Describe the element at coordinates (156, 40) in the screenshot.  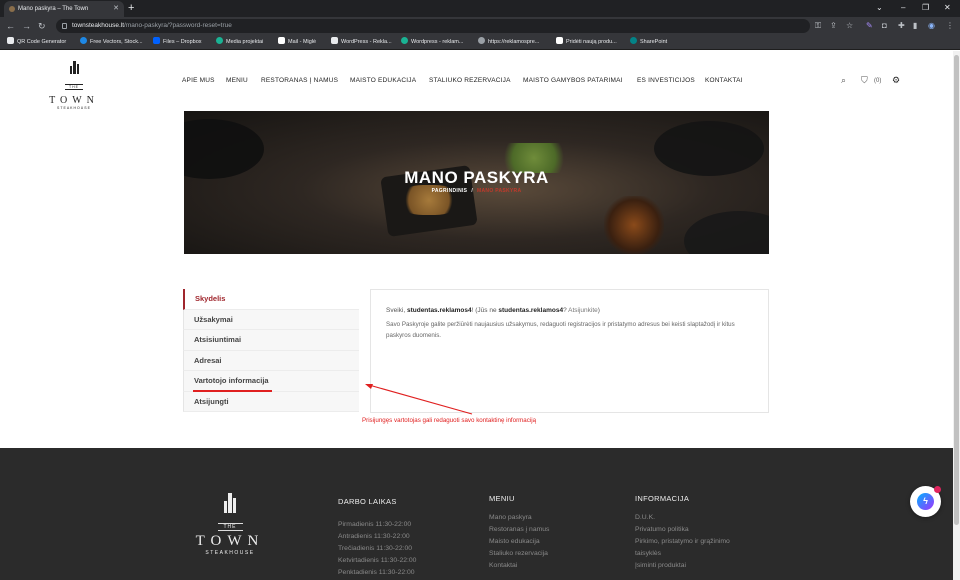
I see `dropbox-icon` at that location.